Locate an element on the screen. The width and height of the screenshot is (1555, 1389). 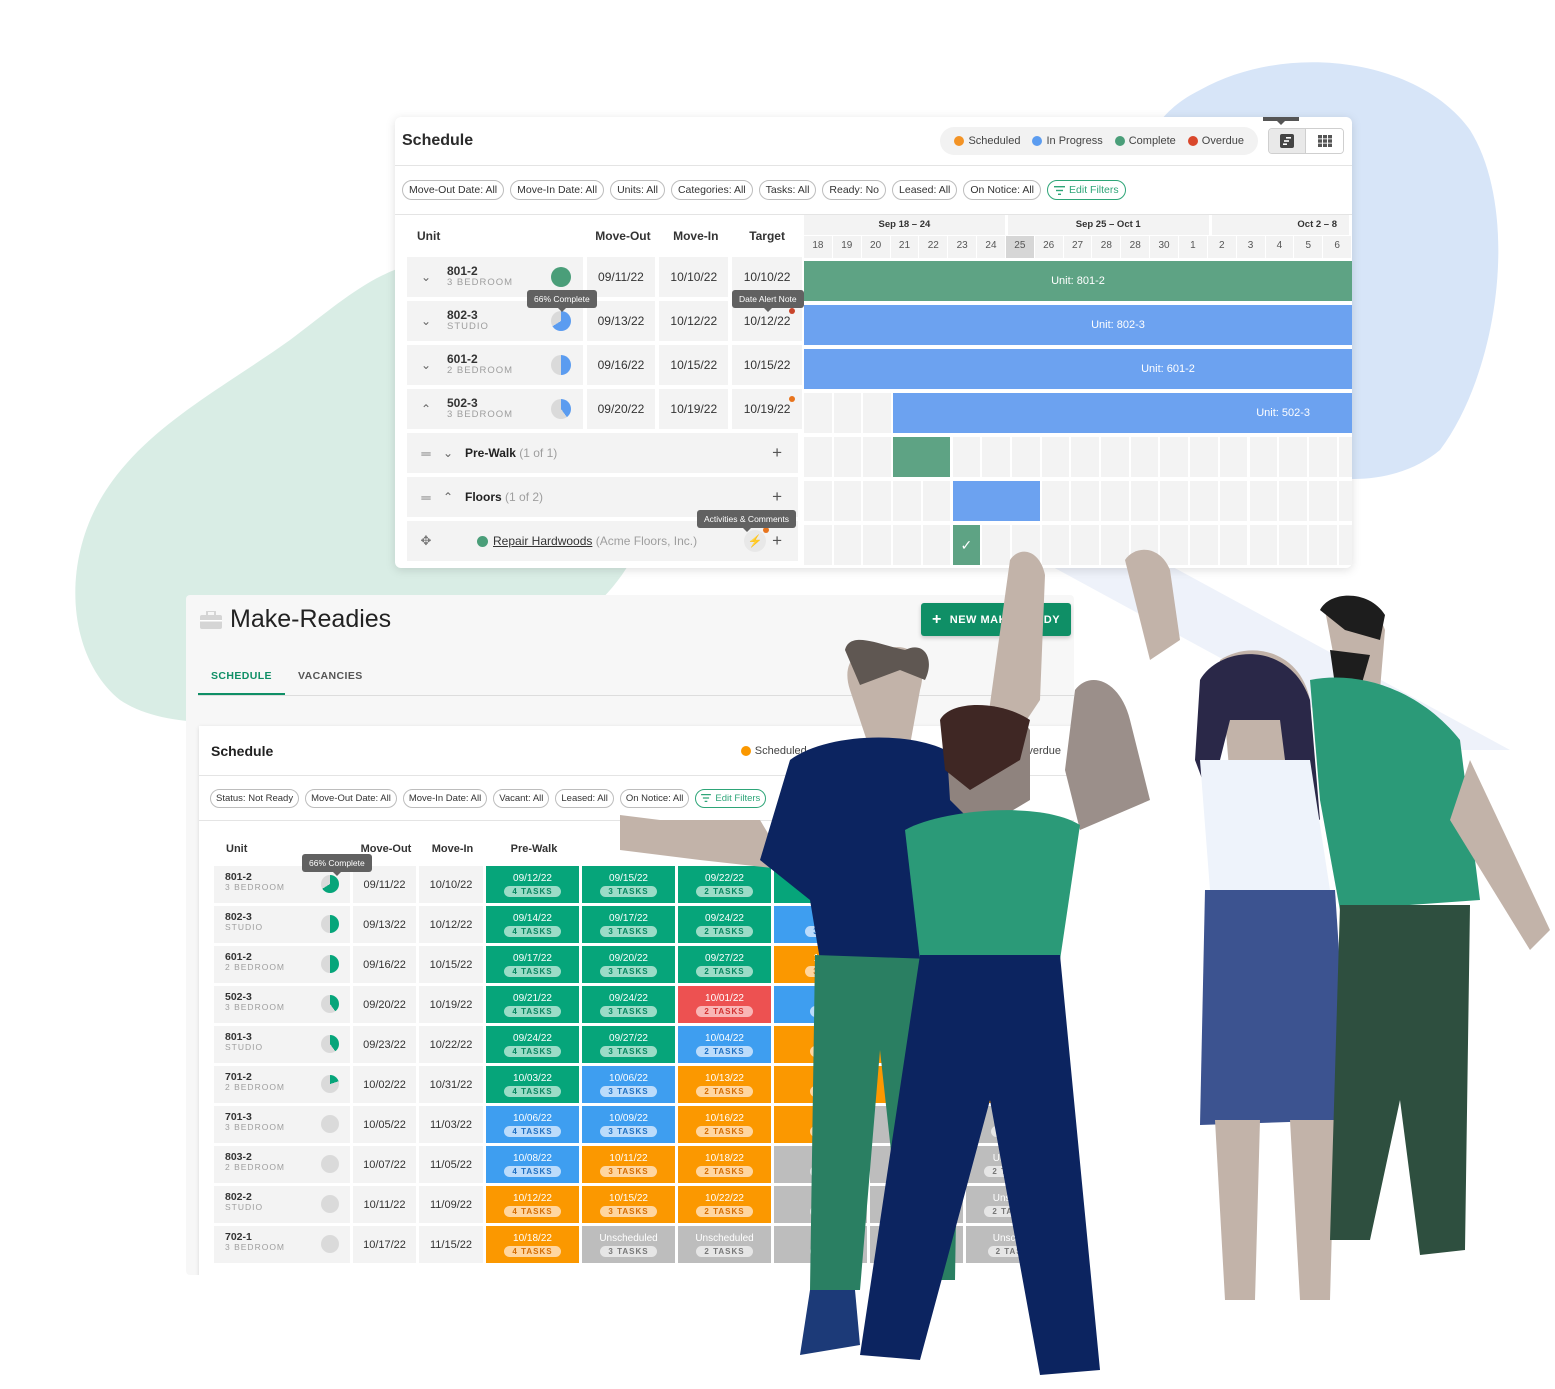
task-category-cell: 10/3 T is located at coordinates (820, 924).